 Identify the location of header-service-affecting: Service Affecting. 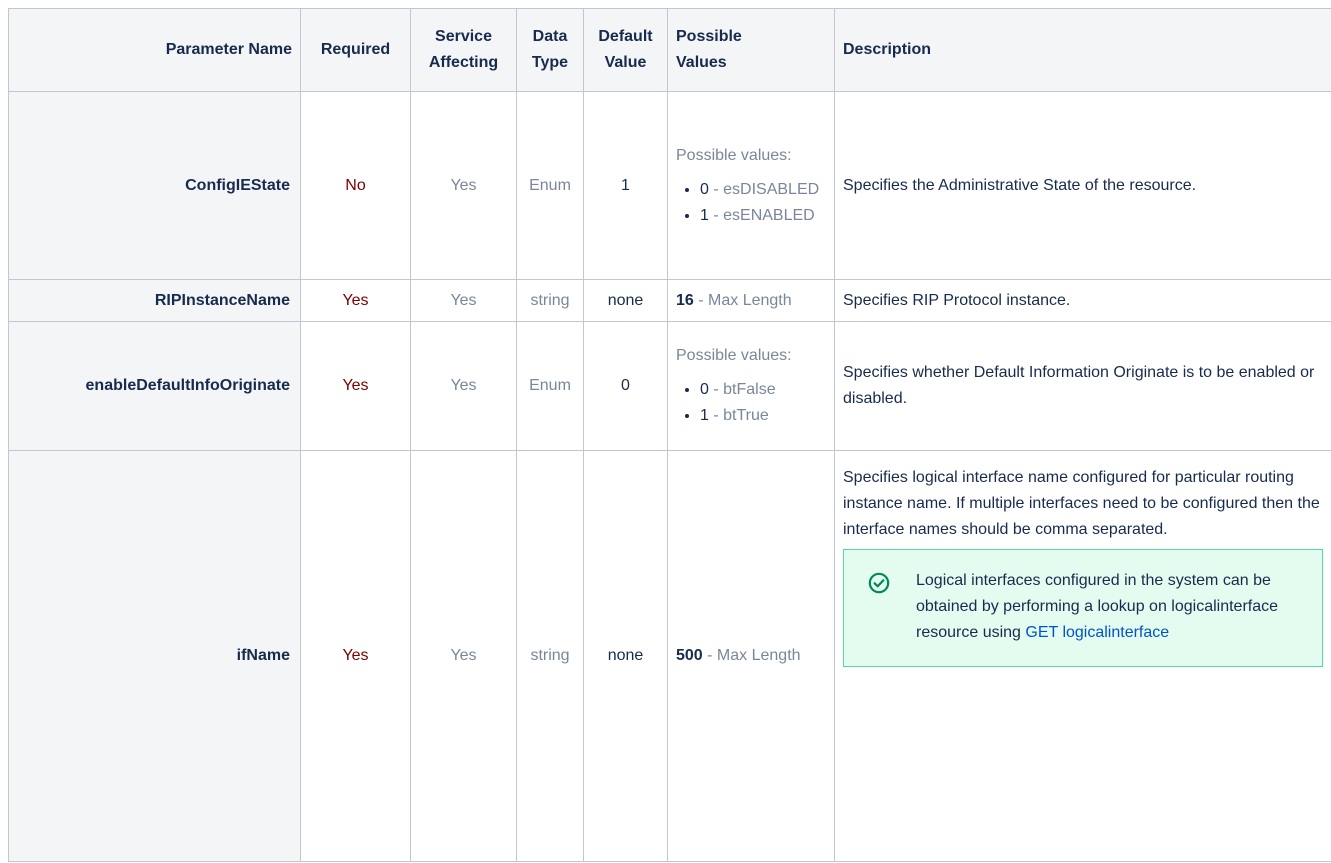
(463, 50).